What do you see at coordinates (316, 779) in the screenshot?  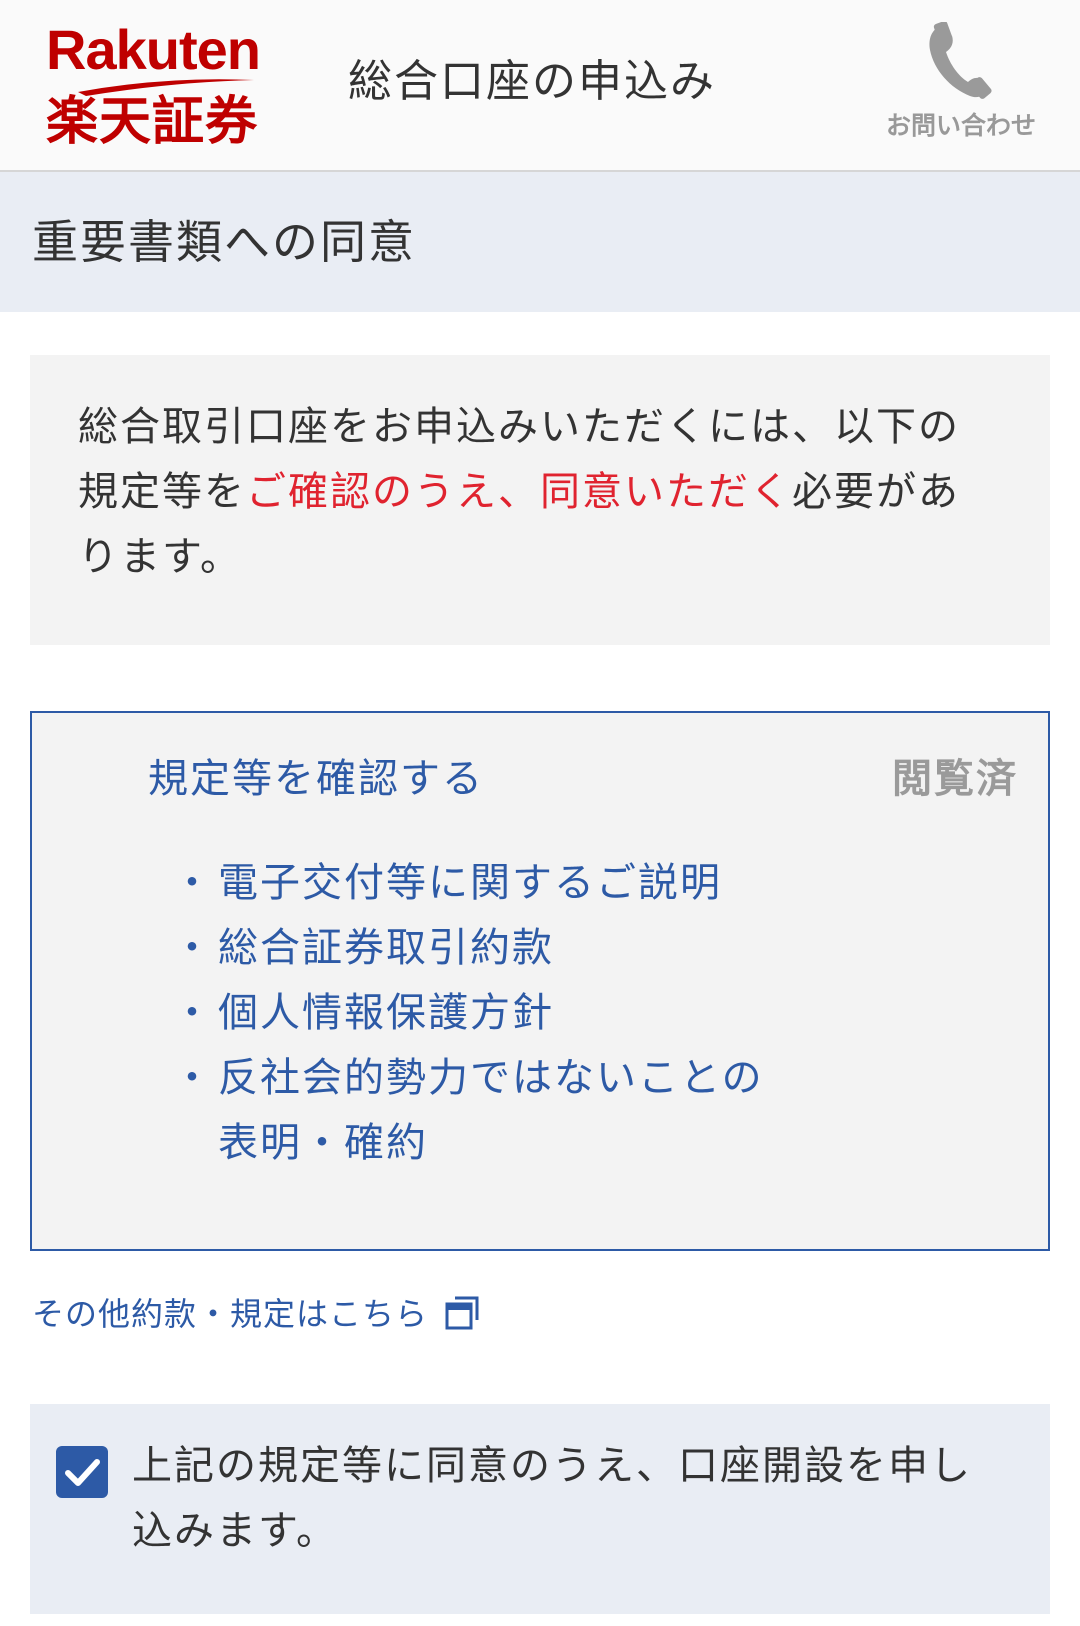 I see `review-documents-link: 規定等を確認する` at bounding box center [316, 779].